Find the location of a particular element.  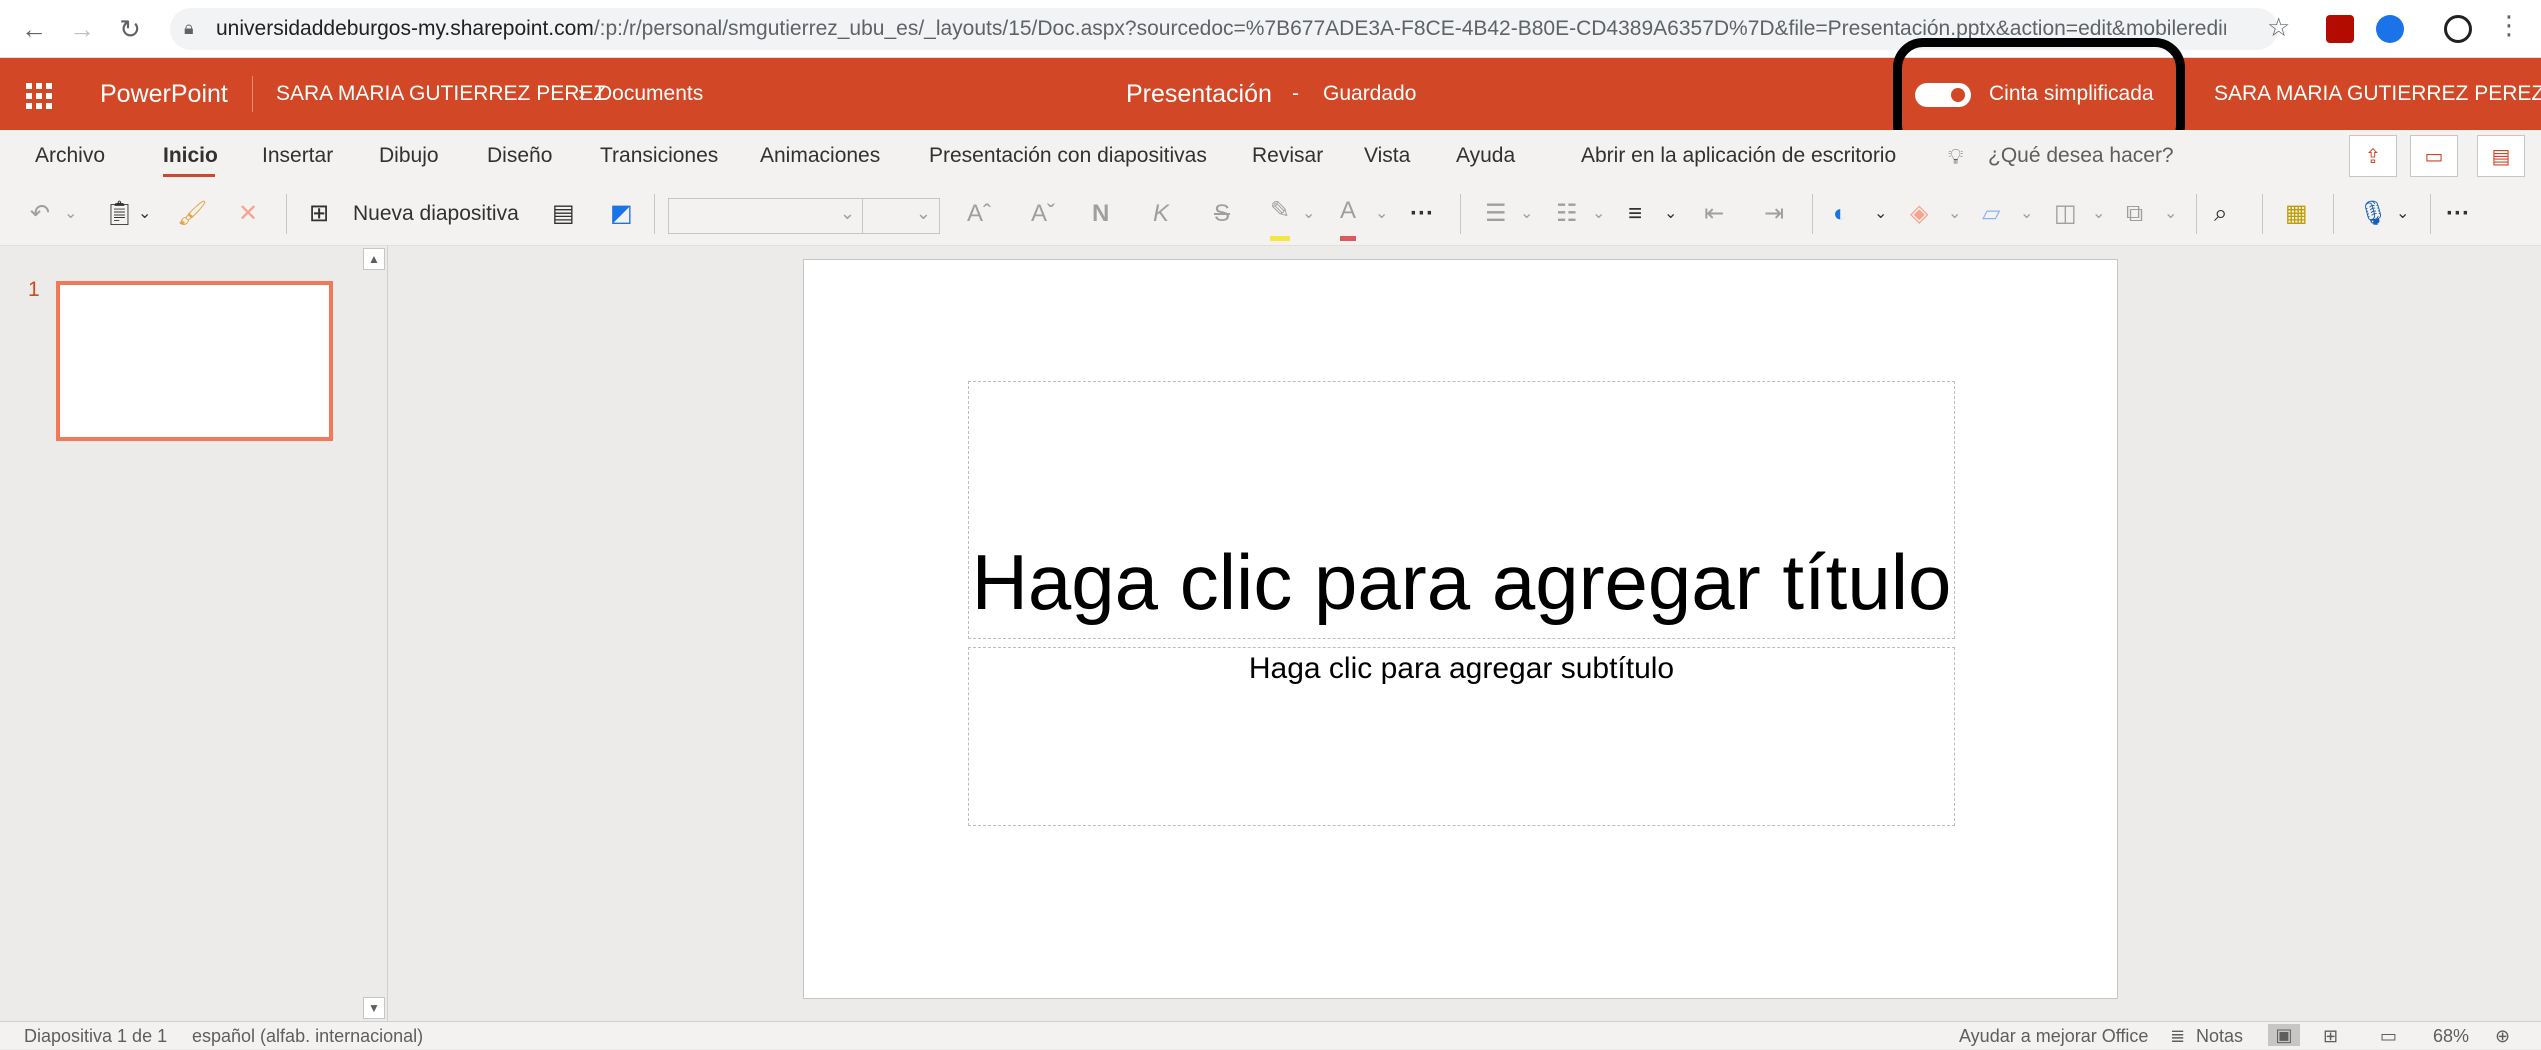

increase-indent-icon: ⇥ is located at coordinates (1774, 214).